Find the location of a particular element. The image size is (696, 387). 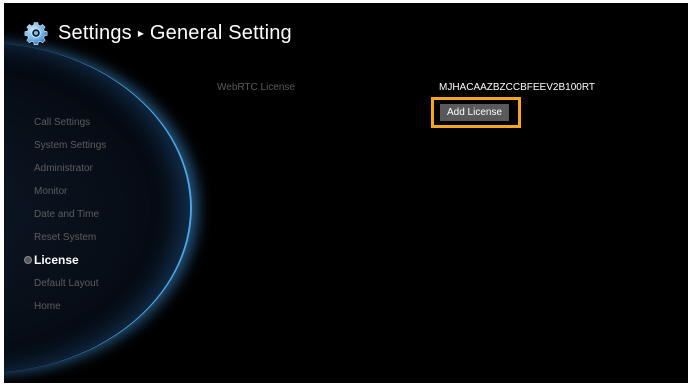

page-subtitle: General Setting is located at coordinates (220, 32).